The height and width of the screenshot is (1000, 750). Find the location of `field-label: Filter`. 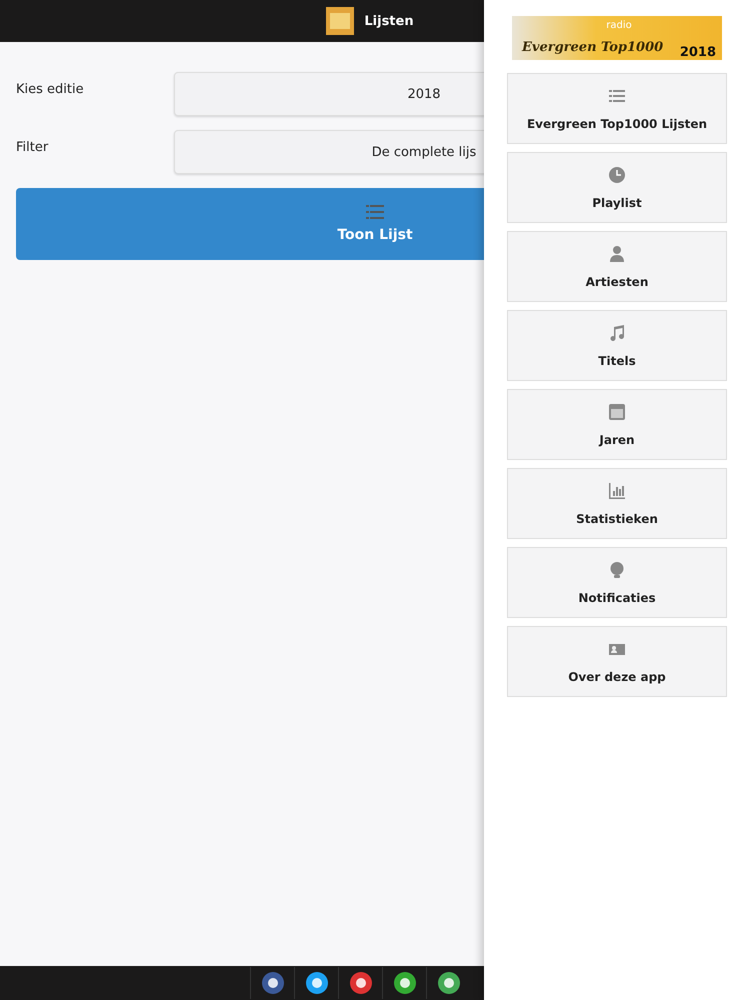

field-label: Filter is located at coordinates (33, 147).